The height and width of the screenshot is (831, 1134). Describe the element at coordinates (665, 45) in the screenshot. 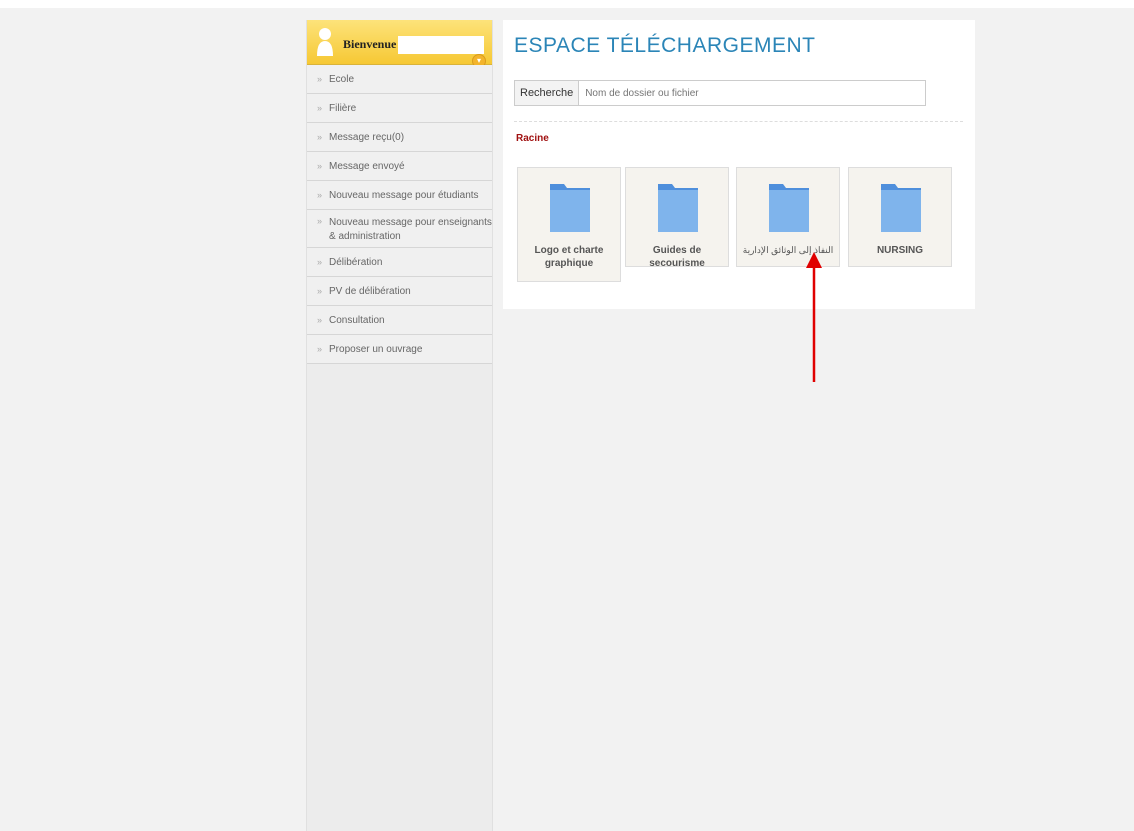

I see `page-title: ESPACE TÉLÉCHARGEMENT` at that location.